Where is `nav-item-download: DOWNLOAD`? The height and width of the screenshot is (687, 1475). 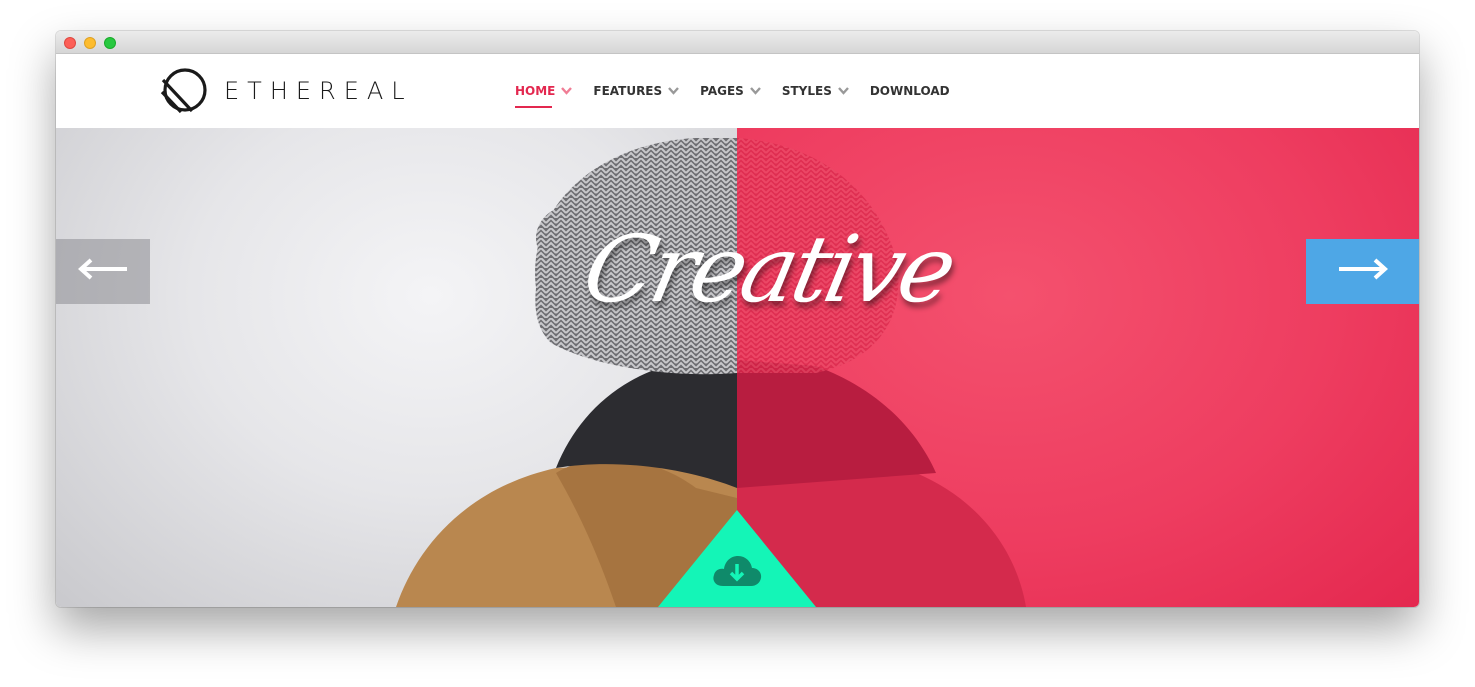 nav-item-download: DOWNLOAD is located at coordinates (910, 91).